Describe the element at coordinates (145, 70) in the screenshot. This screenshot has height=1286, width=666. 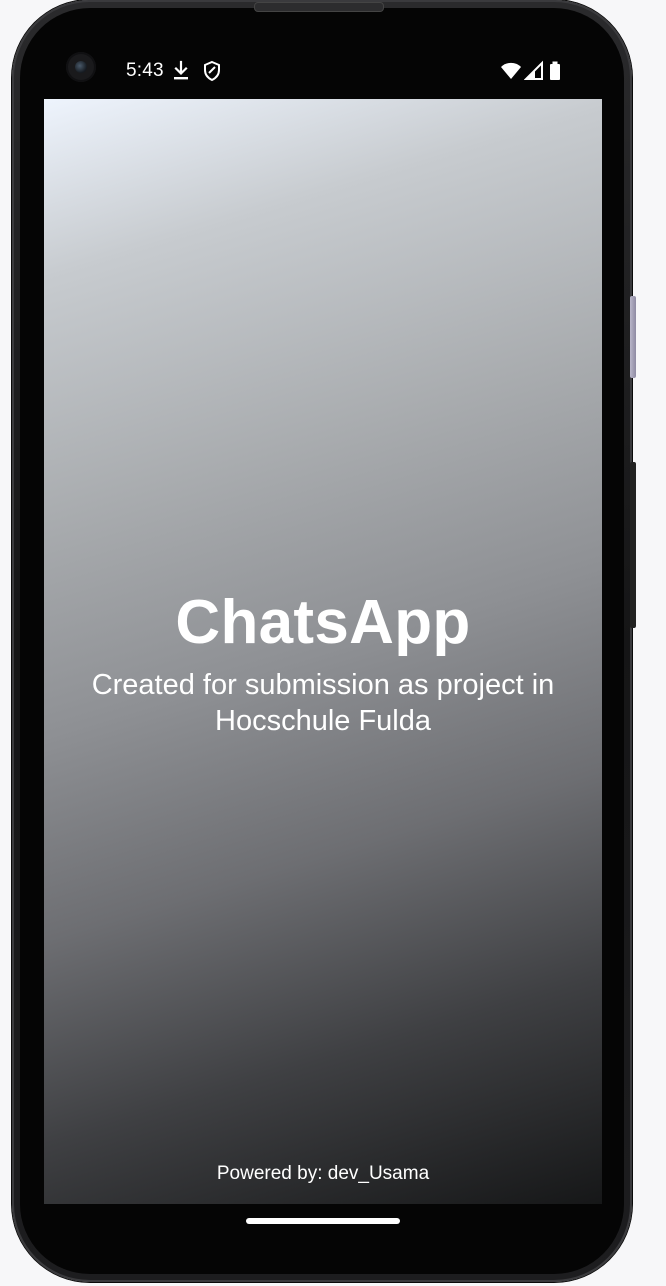
I see `status-time: 5:43` at that location.